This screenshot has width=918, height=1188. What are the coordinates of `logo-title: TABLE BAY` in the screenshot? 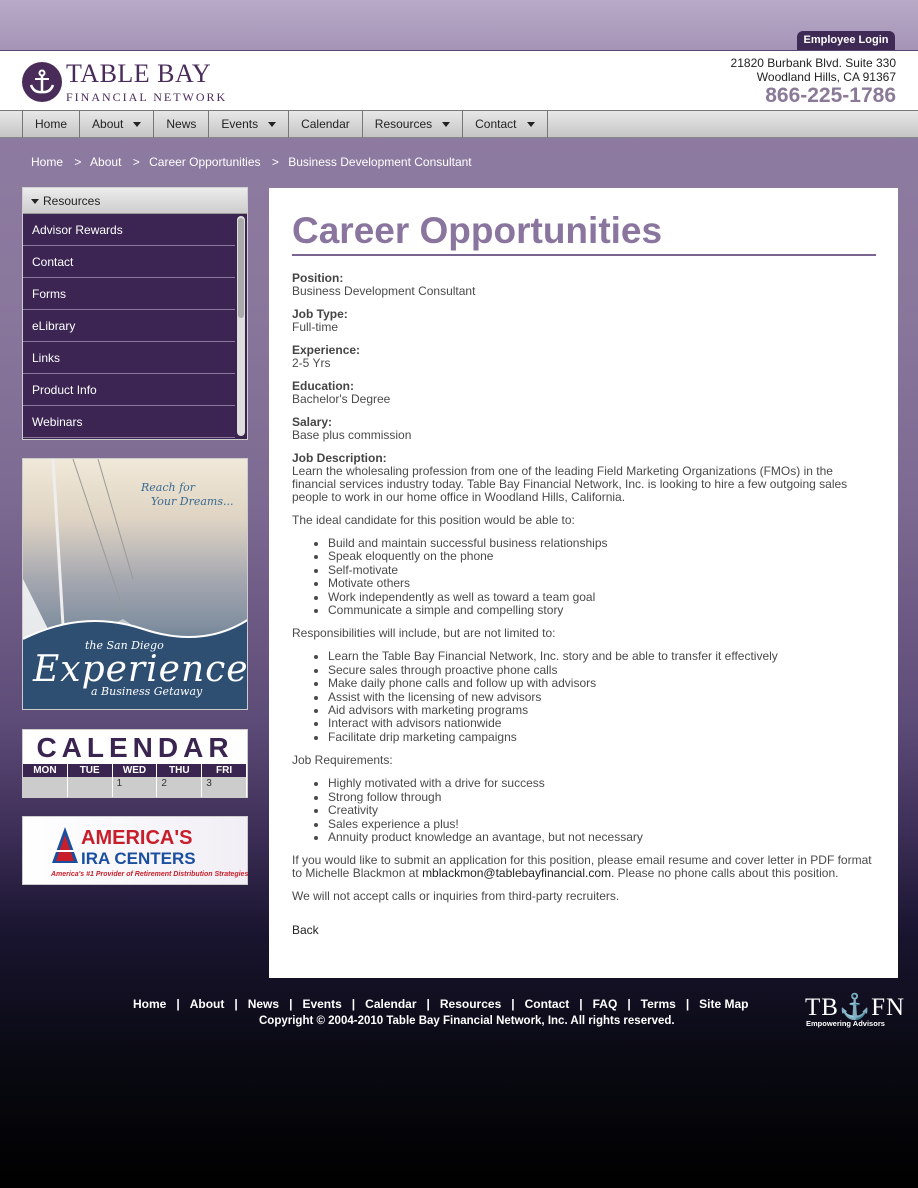 It's located at (139, 73).